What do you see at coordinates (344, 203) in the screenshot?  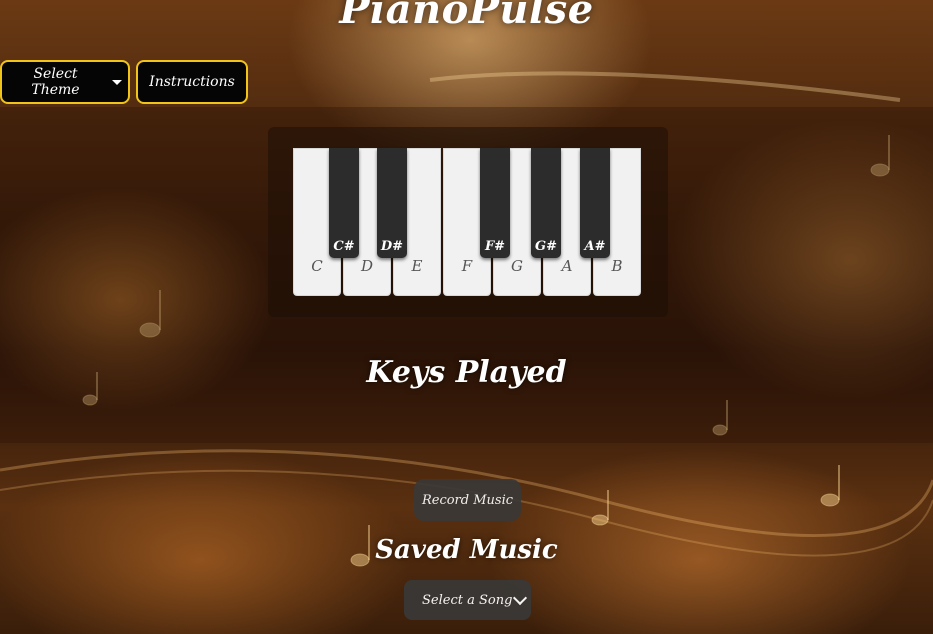 I see `piano-key-c-sharp: C#` at bounding box center [344, 203].